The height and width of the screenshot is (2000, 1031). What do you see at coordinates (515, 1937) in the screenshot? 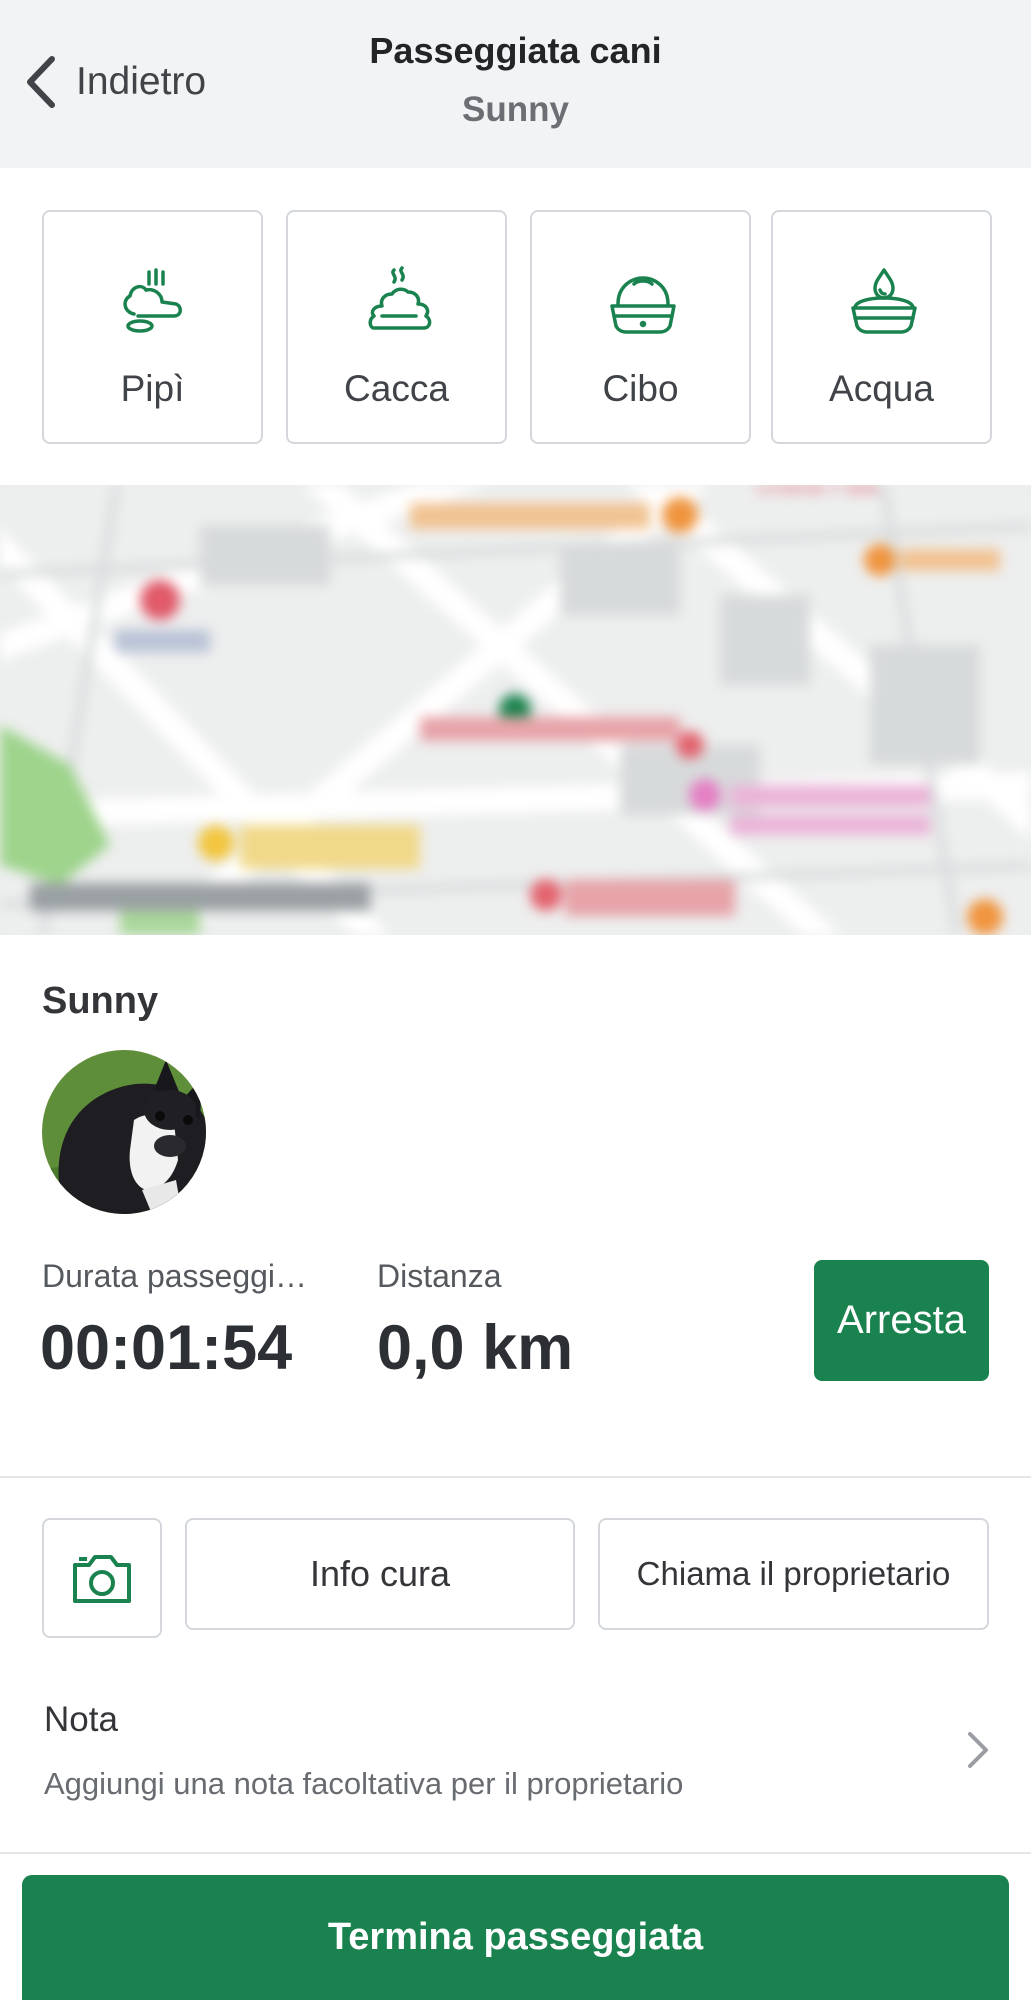
I see `finish-walk-button: Termina passeggiata` at bounding box center [515, 1937].